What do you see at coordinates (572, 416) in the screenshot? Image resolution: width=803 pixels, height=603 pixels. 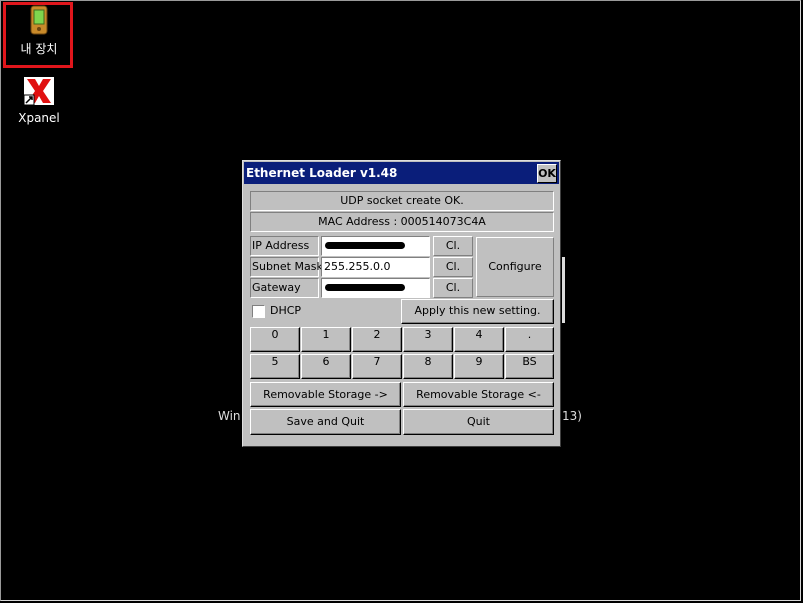 I see `background-text-right: 13)` at bounding box center [572, 416].